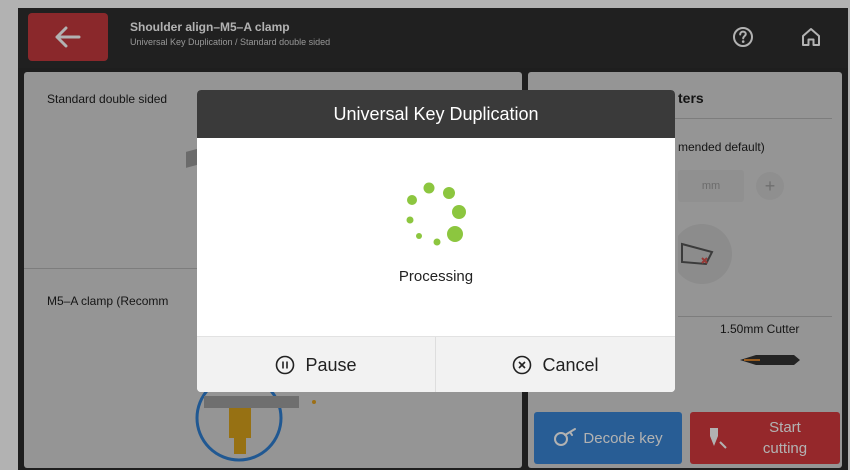  What do you see at coordinates (436, 214) in the screenshot?
I see `loading-spinner-icon` at bounding box center [436, 214].